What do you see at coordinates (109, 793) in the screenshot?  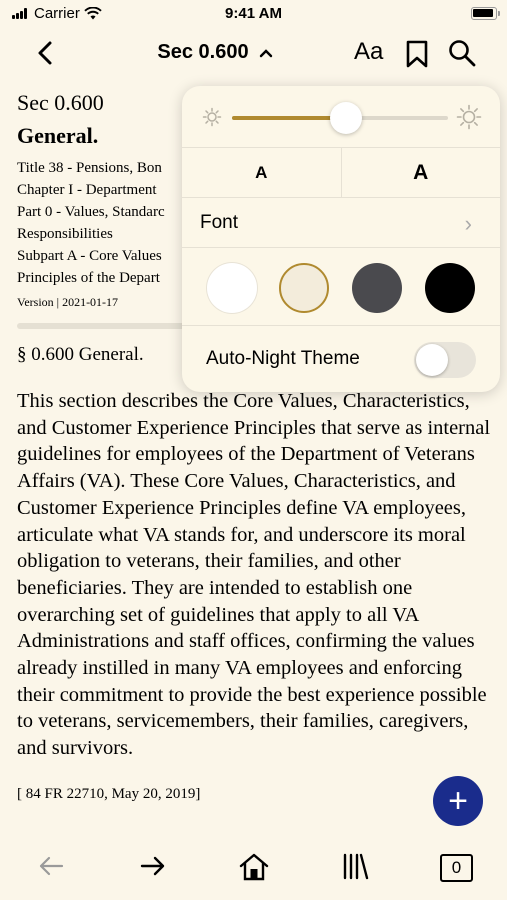 I see `citation: [ 84 FR 22710, May 20, 2019]` at bounding box center [109, 793].